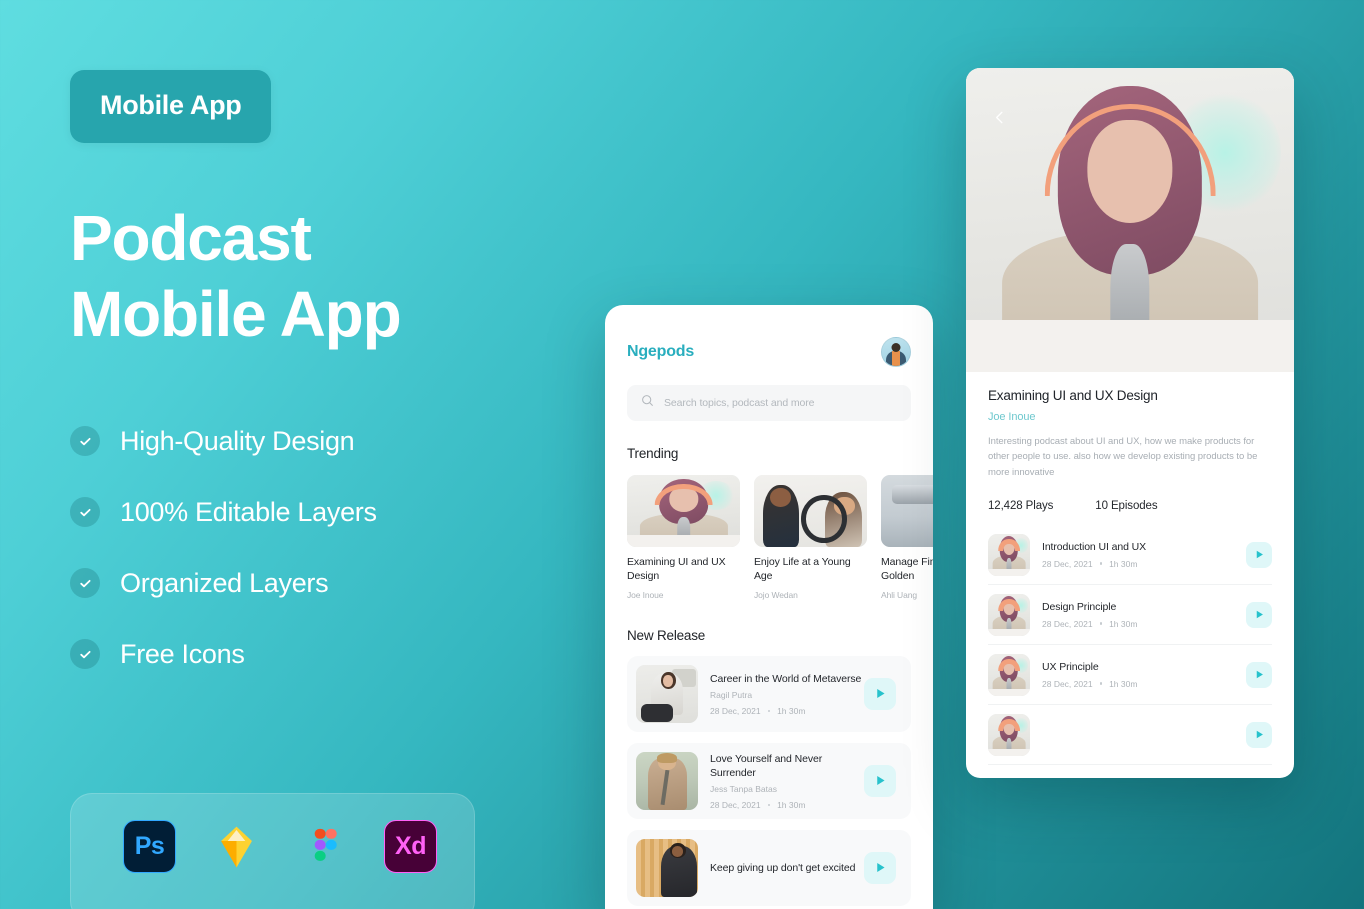 This screenshot has height=909, width=1364. Describe the element at coordinates (1130, 675) in the screenshot. I see `episode-row: UX Principle 28 Dec, 2021 1h 30m` at that location.